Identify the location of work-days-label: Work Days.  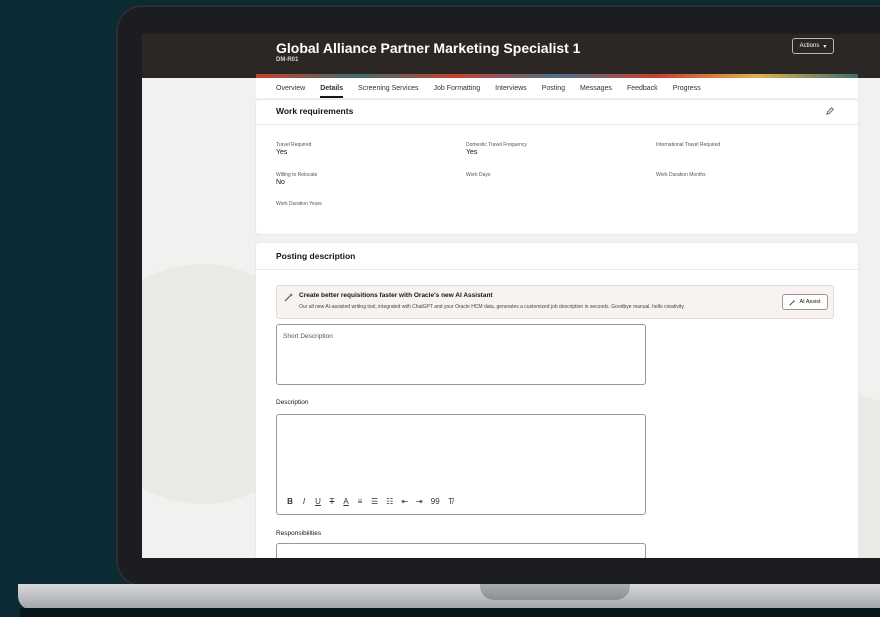
(478, 175).